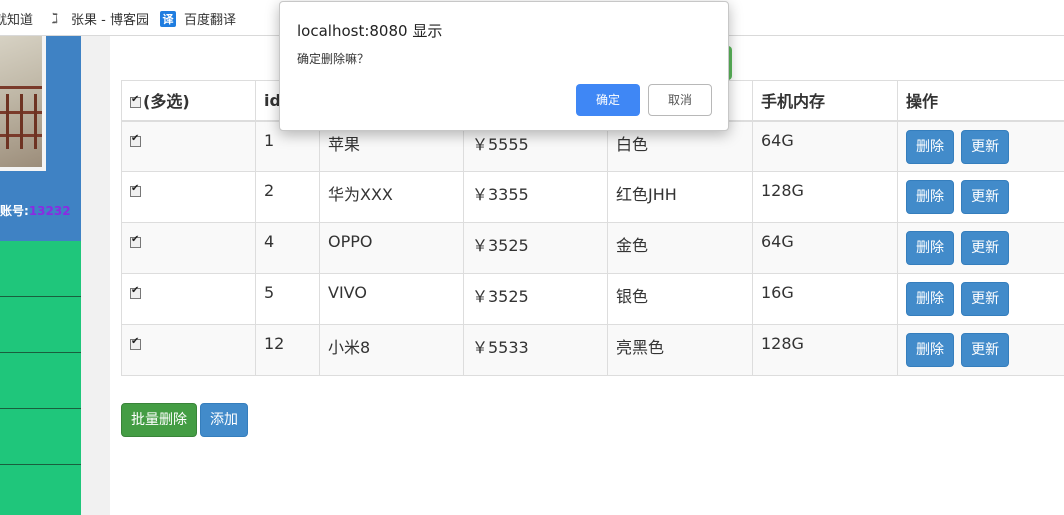  I want to click on bookmark-item: 就知道, so click(16, 18).